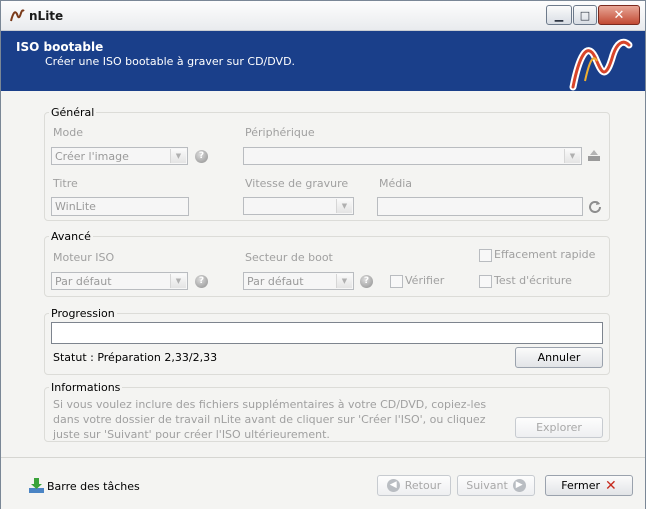  What do you see at coordinates (73, 112) in the screenshot?
I see `general-legend: Général` at bounding box center [73, 112].